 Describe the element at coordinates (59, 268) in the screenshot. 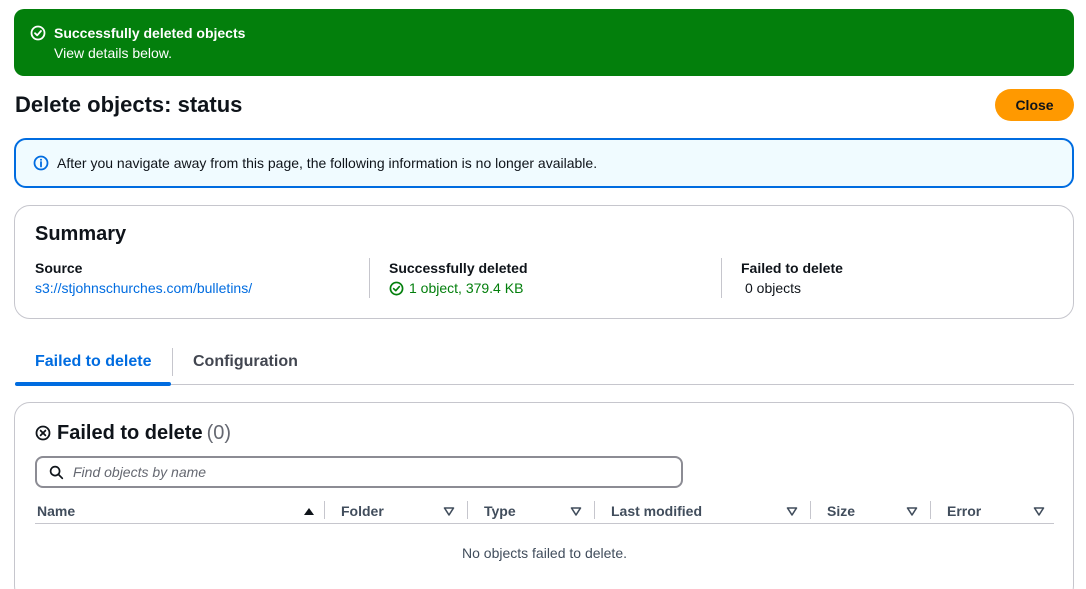

I see `source-label: Source` at that location.